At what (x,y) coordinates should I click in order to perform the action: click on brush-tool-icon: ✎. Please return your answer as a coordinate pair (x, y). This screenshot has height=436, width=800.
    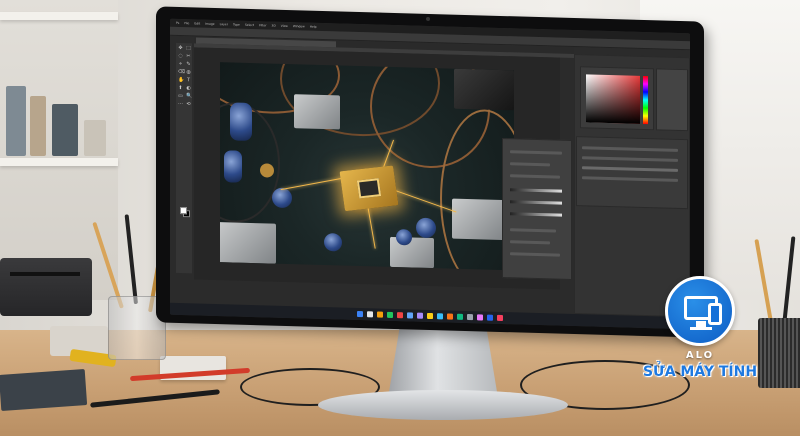
    Looking at the image, I should click on (188, 64).